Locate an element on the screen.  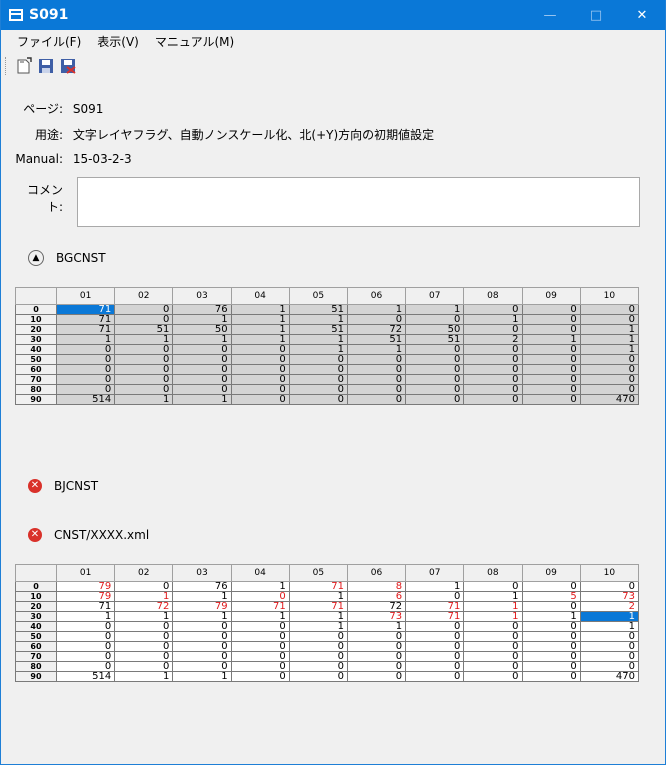
table-cell: 5 is located at coordinates (551, 596).